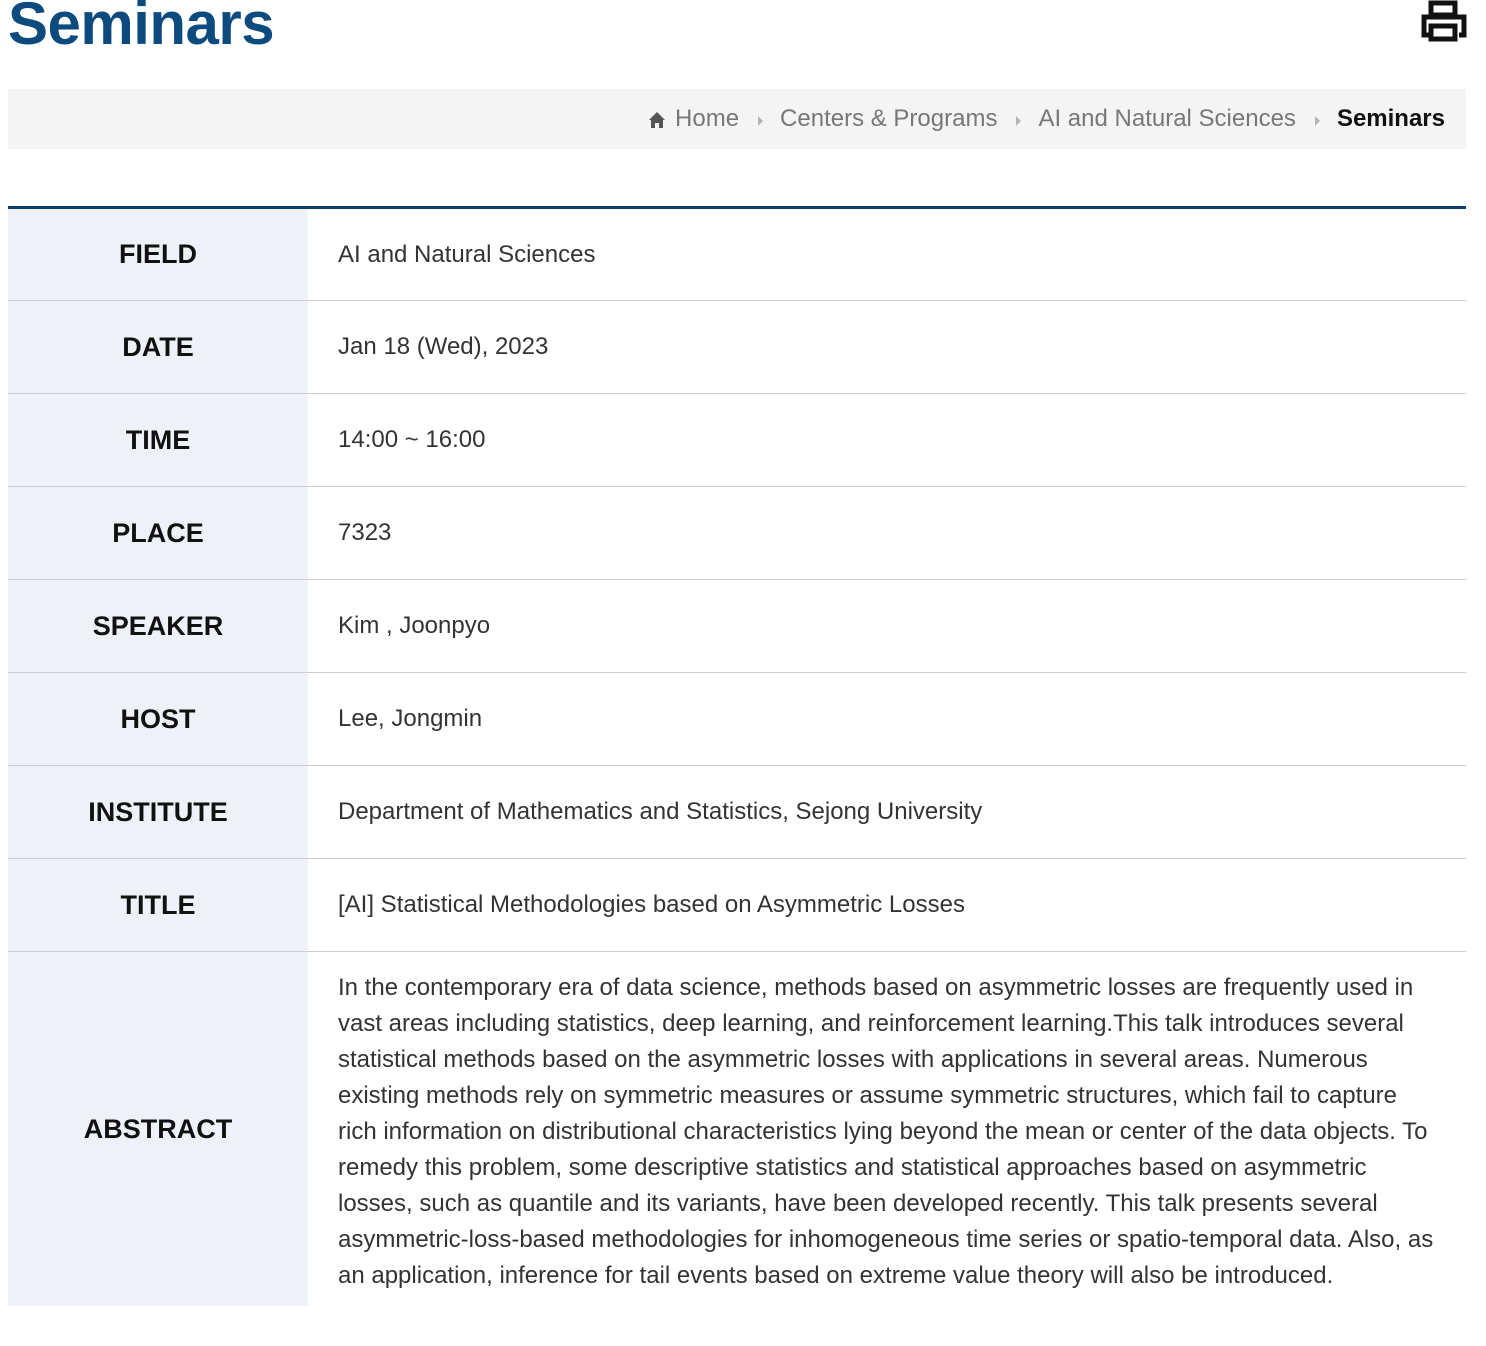  Describe the element at coordinates (158, 905) in the screenshot. I see `row-label-title: TITLE` at that location.